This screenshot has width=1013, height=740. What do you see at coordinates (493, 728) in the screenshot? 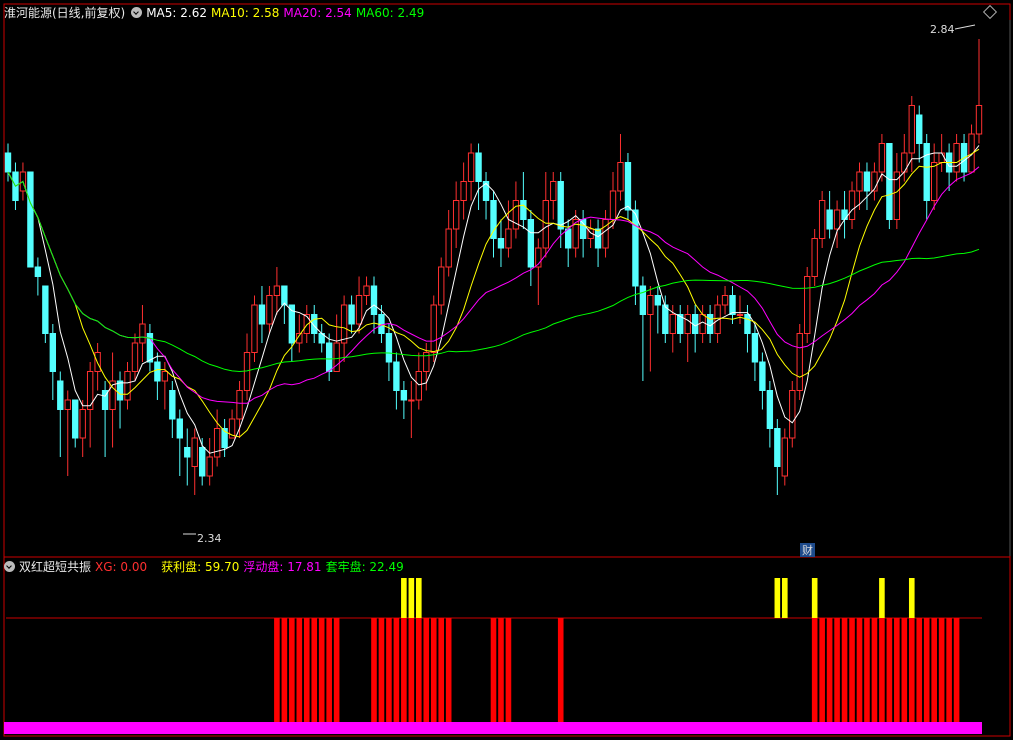
I see `signal-baseline-bar` at bounding box center [493, 728].